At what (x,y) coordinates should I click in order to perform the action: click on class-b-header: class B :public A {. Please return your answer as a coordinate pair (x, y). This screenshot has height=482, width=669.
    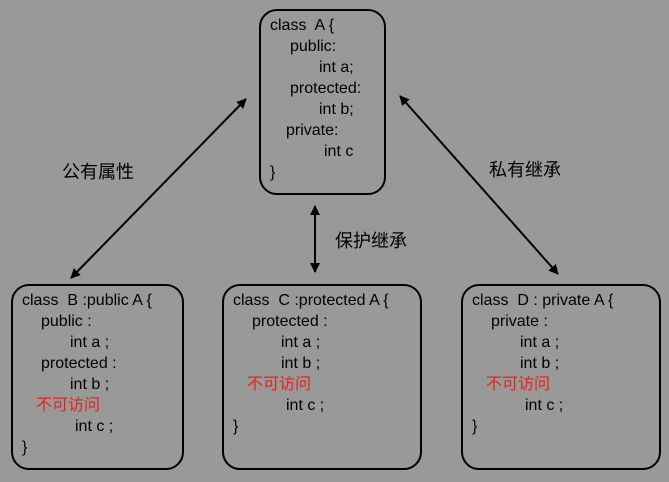
    Looking at the image, I should click on (87, 300).